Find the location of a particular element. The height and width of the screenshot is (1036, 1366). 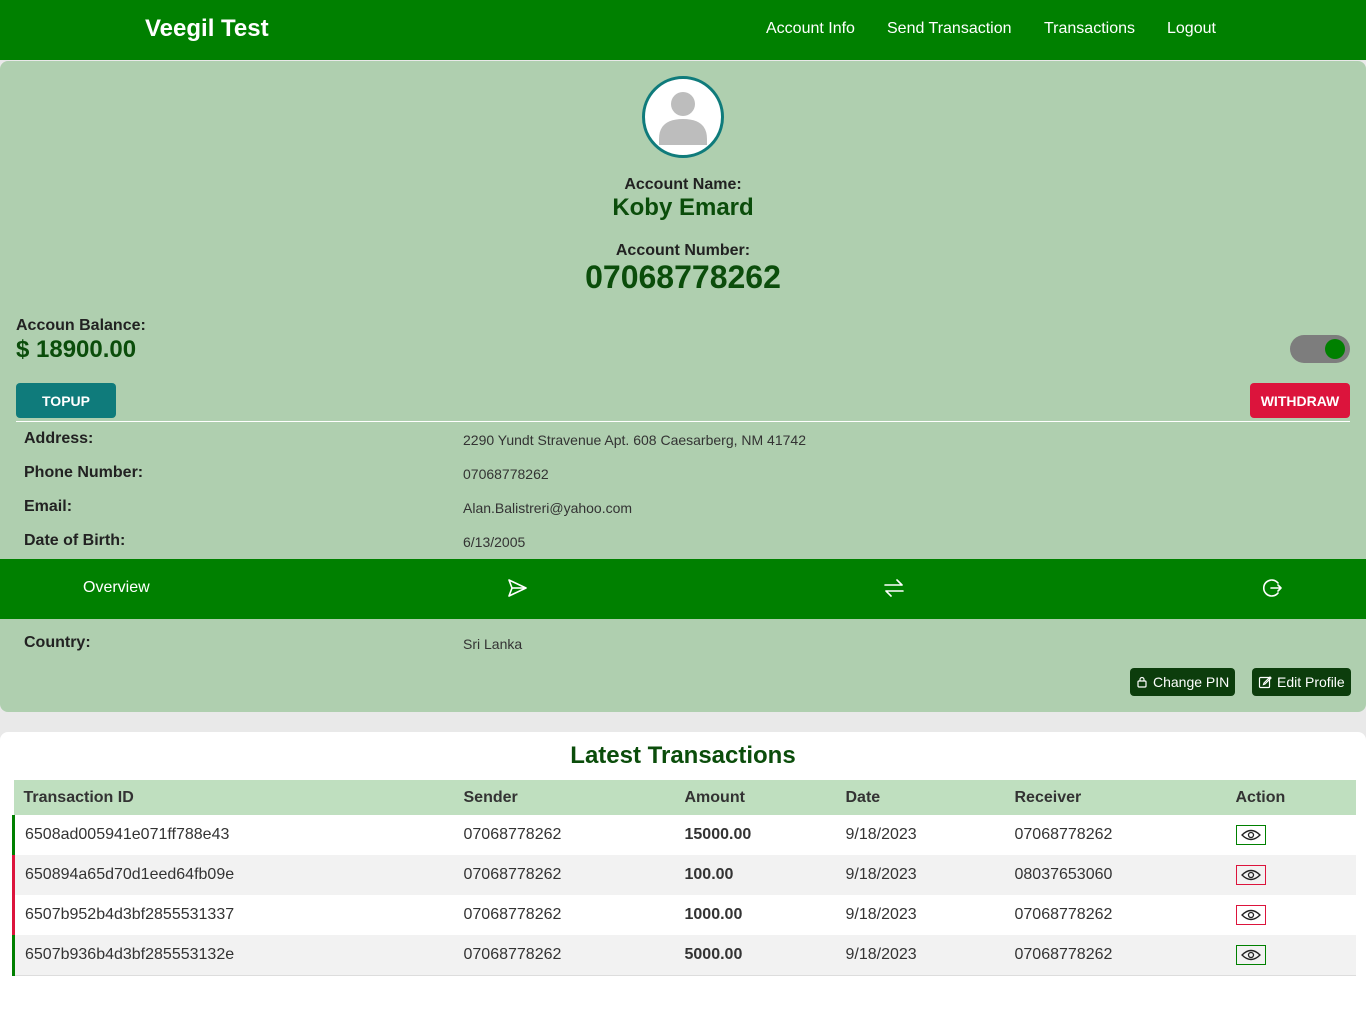

lock-icon is located at coordinates (1142, 682).